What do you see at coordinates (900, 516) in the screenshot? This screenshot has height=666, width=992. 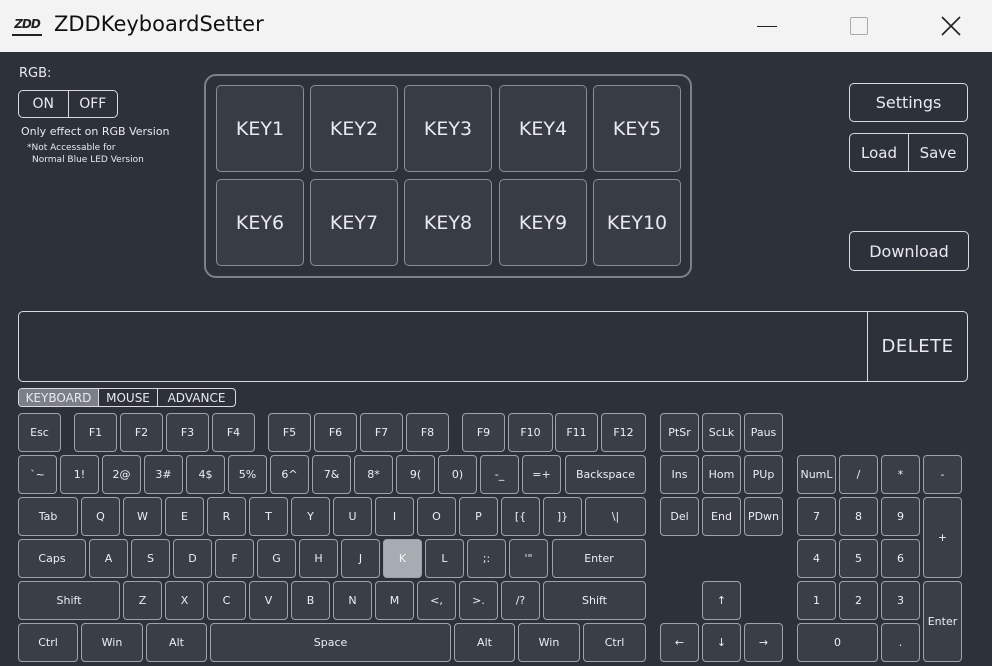 I see `key-num-9: 9` at bounding box center [900, 516].